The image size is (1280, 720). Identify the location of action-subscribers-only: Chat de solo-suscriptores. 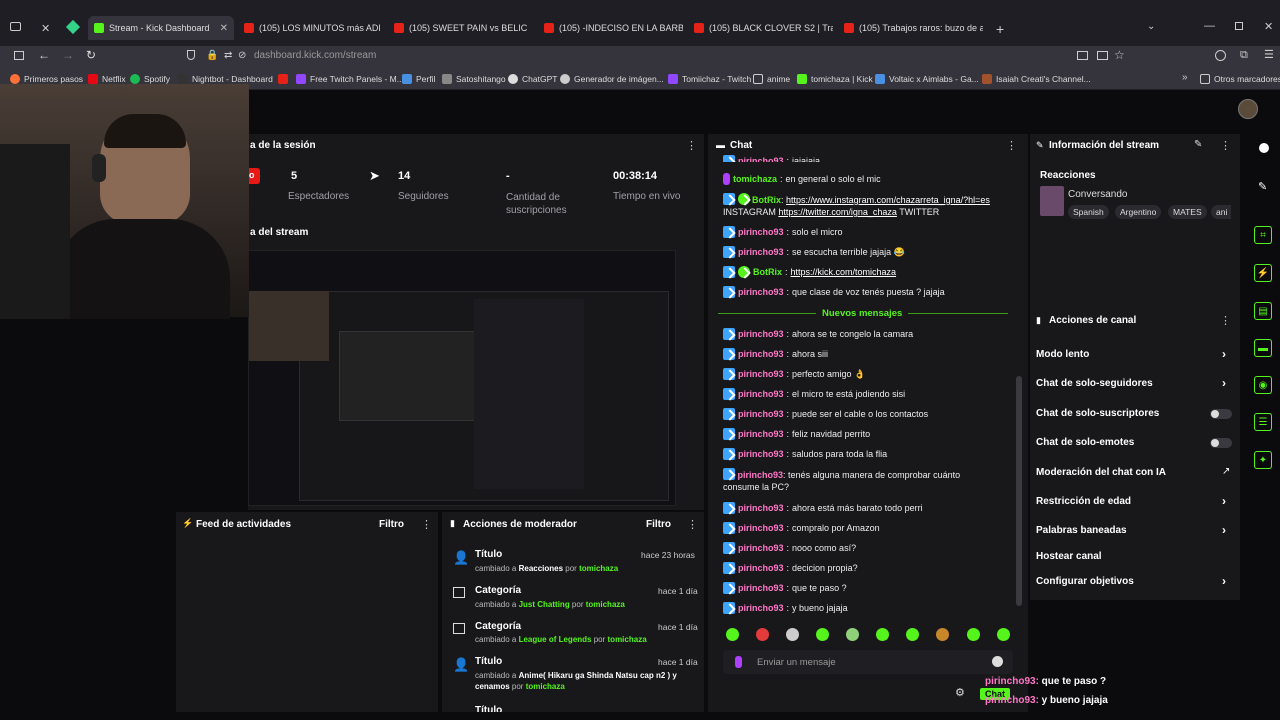
(1097, 413).